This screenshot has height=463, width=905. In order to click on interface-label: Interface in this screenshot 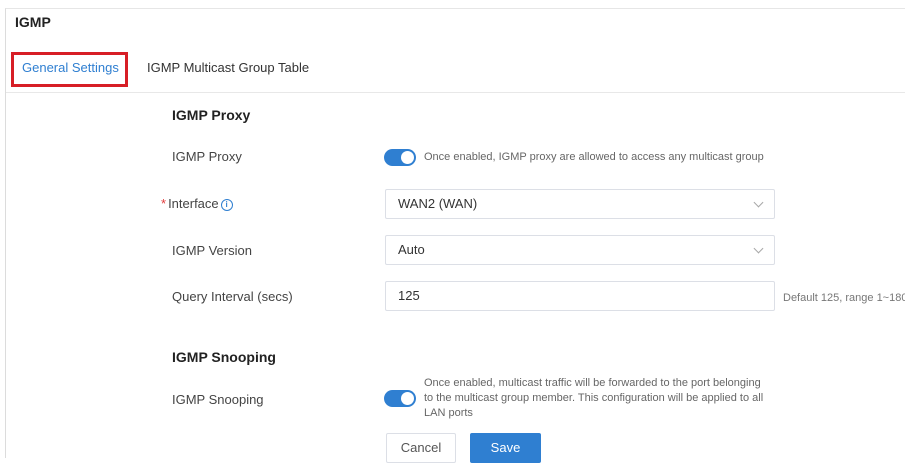, I will do `click(193, 203)`.